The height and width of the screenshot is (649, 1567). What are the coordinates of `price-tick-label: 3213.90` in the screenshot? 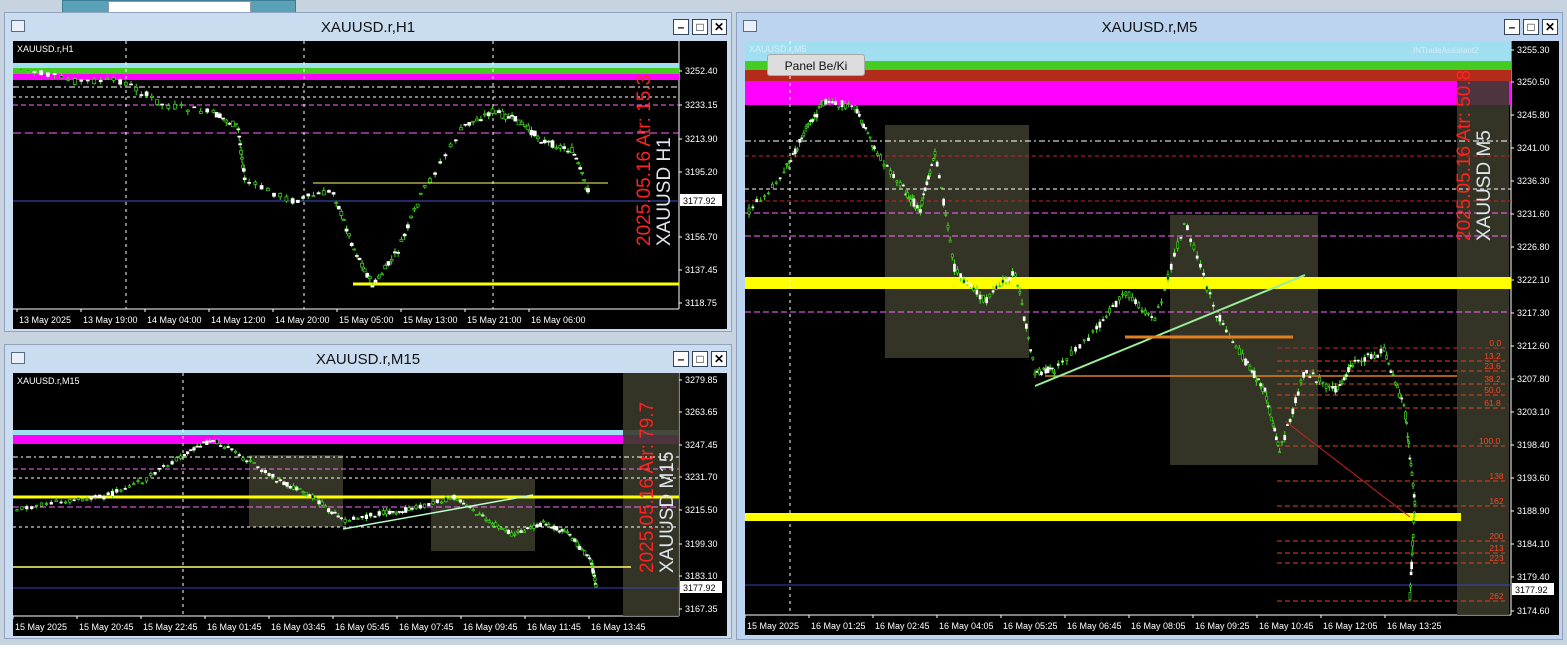 It's located at (701, 139).